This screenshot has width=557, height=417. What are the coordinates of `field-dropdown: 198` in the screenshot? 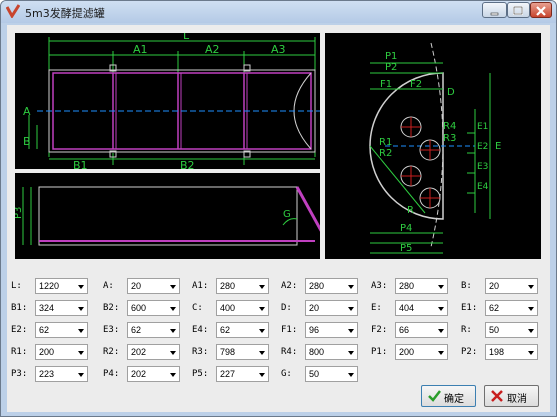 It's located at (511, 352).